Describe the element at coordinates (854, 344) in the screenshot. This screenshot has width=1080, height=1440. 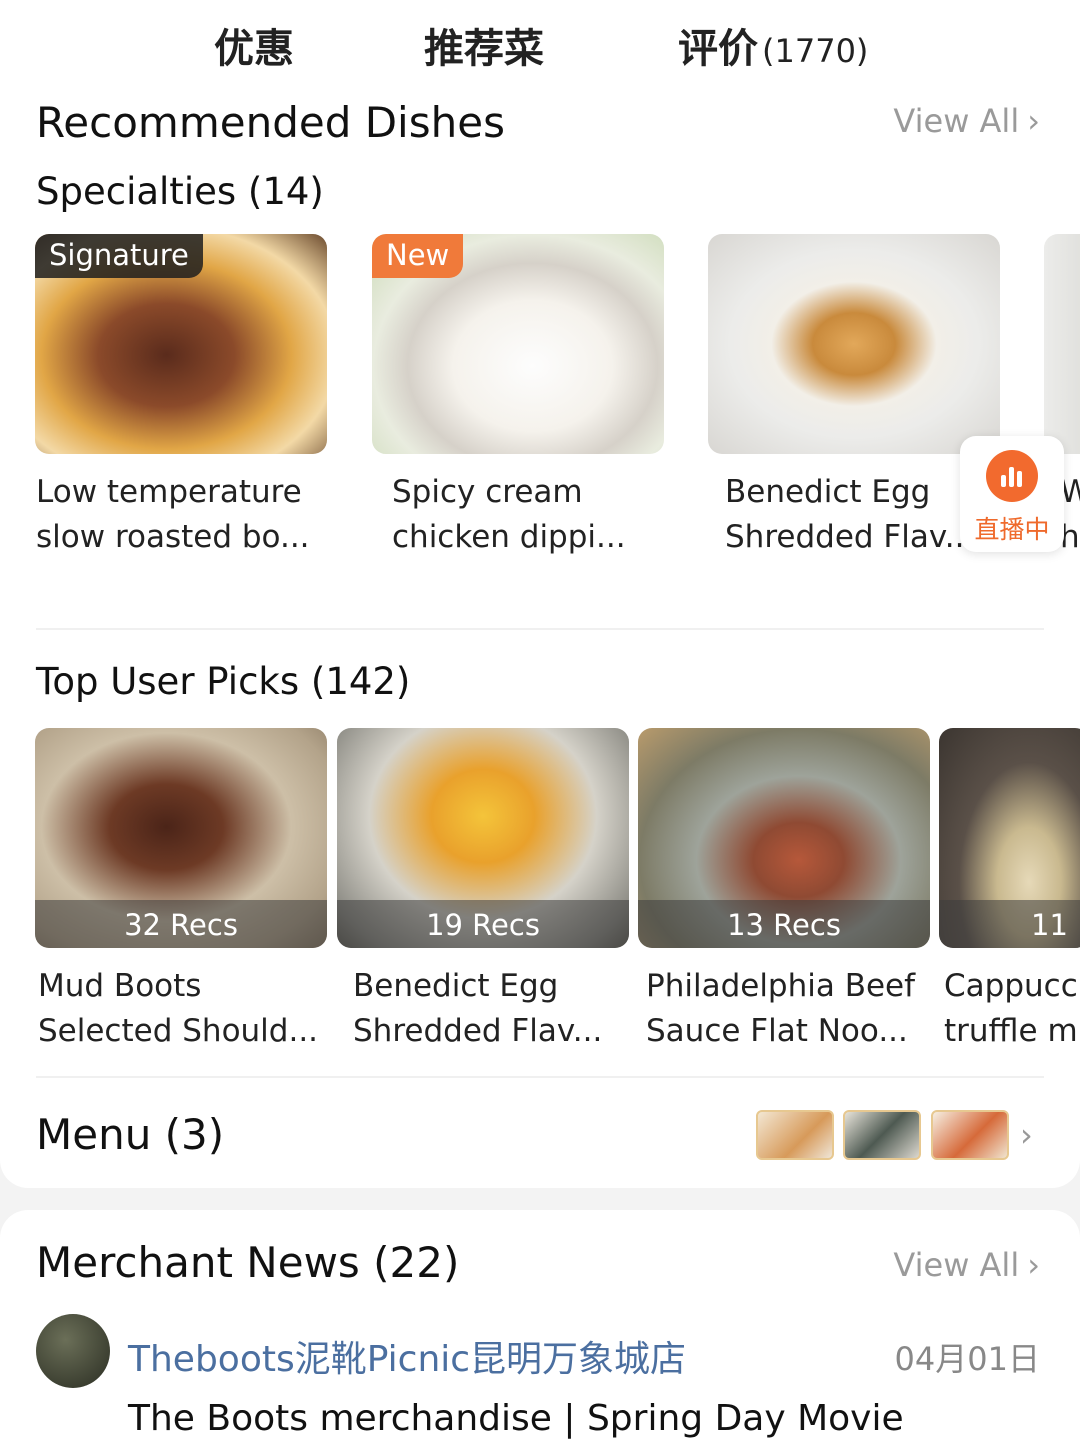
I see `dish-image-benedict-egg` at that location.